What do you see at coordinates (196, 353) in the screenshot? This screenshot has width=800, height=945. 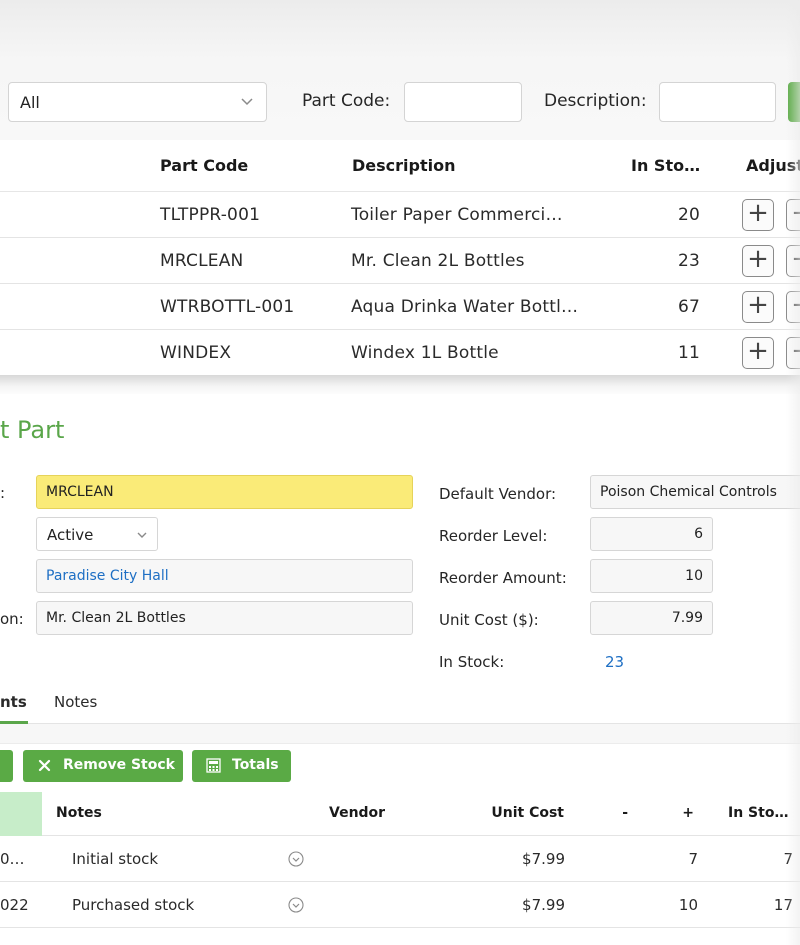 I see `part-code-cell: WINDEX` at bounding box center [196, 353].